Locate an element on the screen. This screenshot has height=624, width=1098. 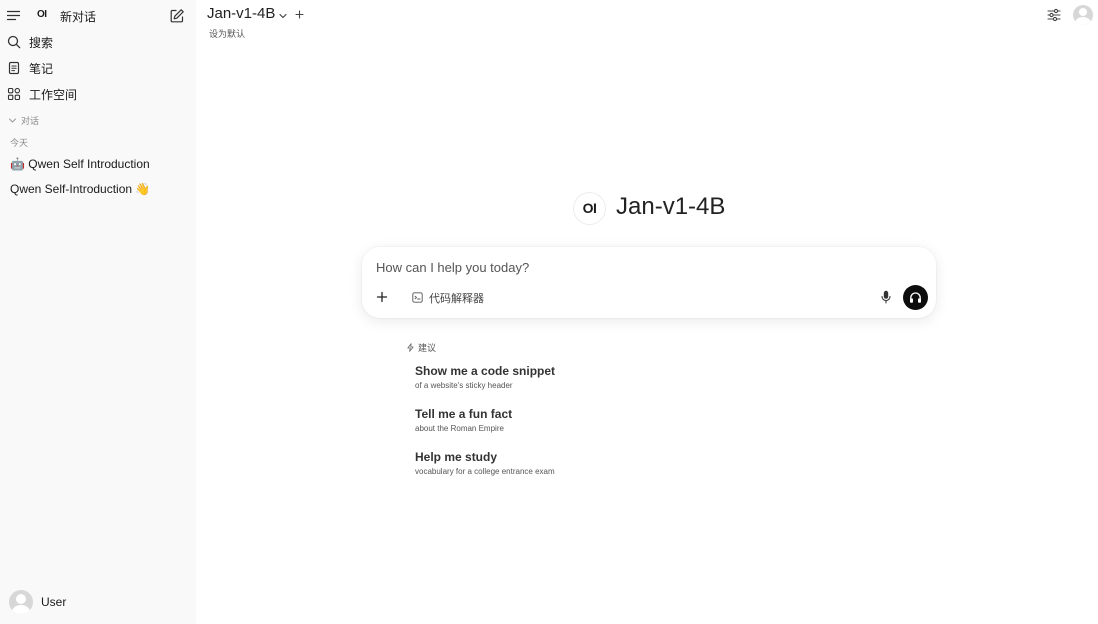
workspace-icon is located at coordinates (14, 94).